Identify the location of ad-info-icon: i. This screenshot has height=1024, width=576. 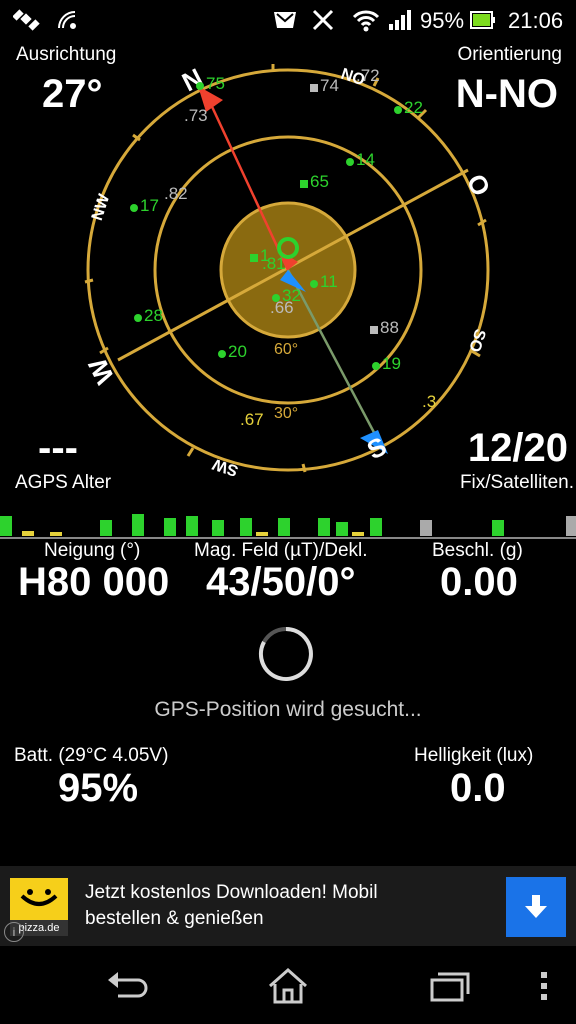
(14, 932).